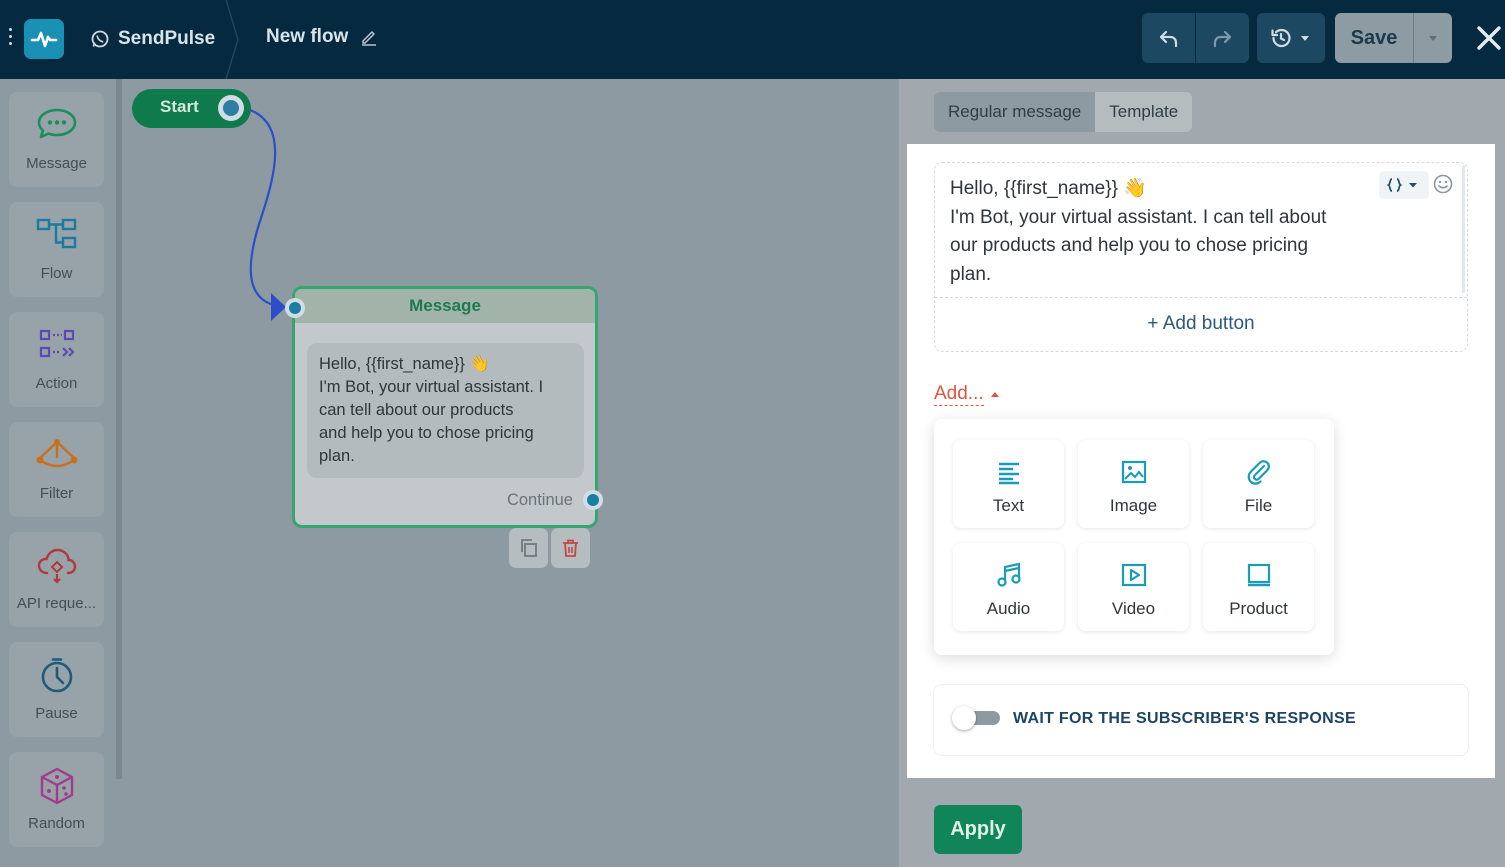 This screenshot has height=867, width=1505. What do you see at coordinates (404, 364) in the screenshot?
I see `message-line: Hello, {{first_name}} 👋` at bounding box center [404, 364].